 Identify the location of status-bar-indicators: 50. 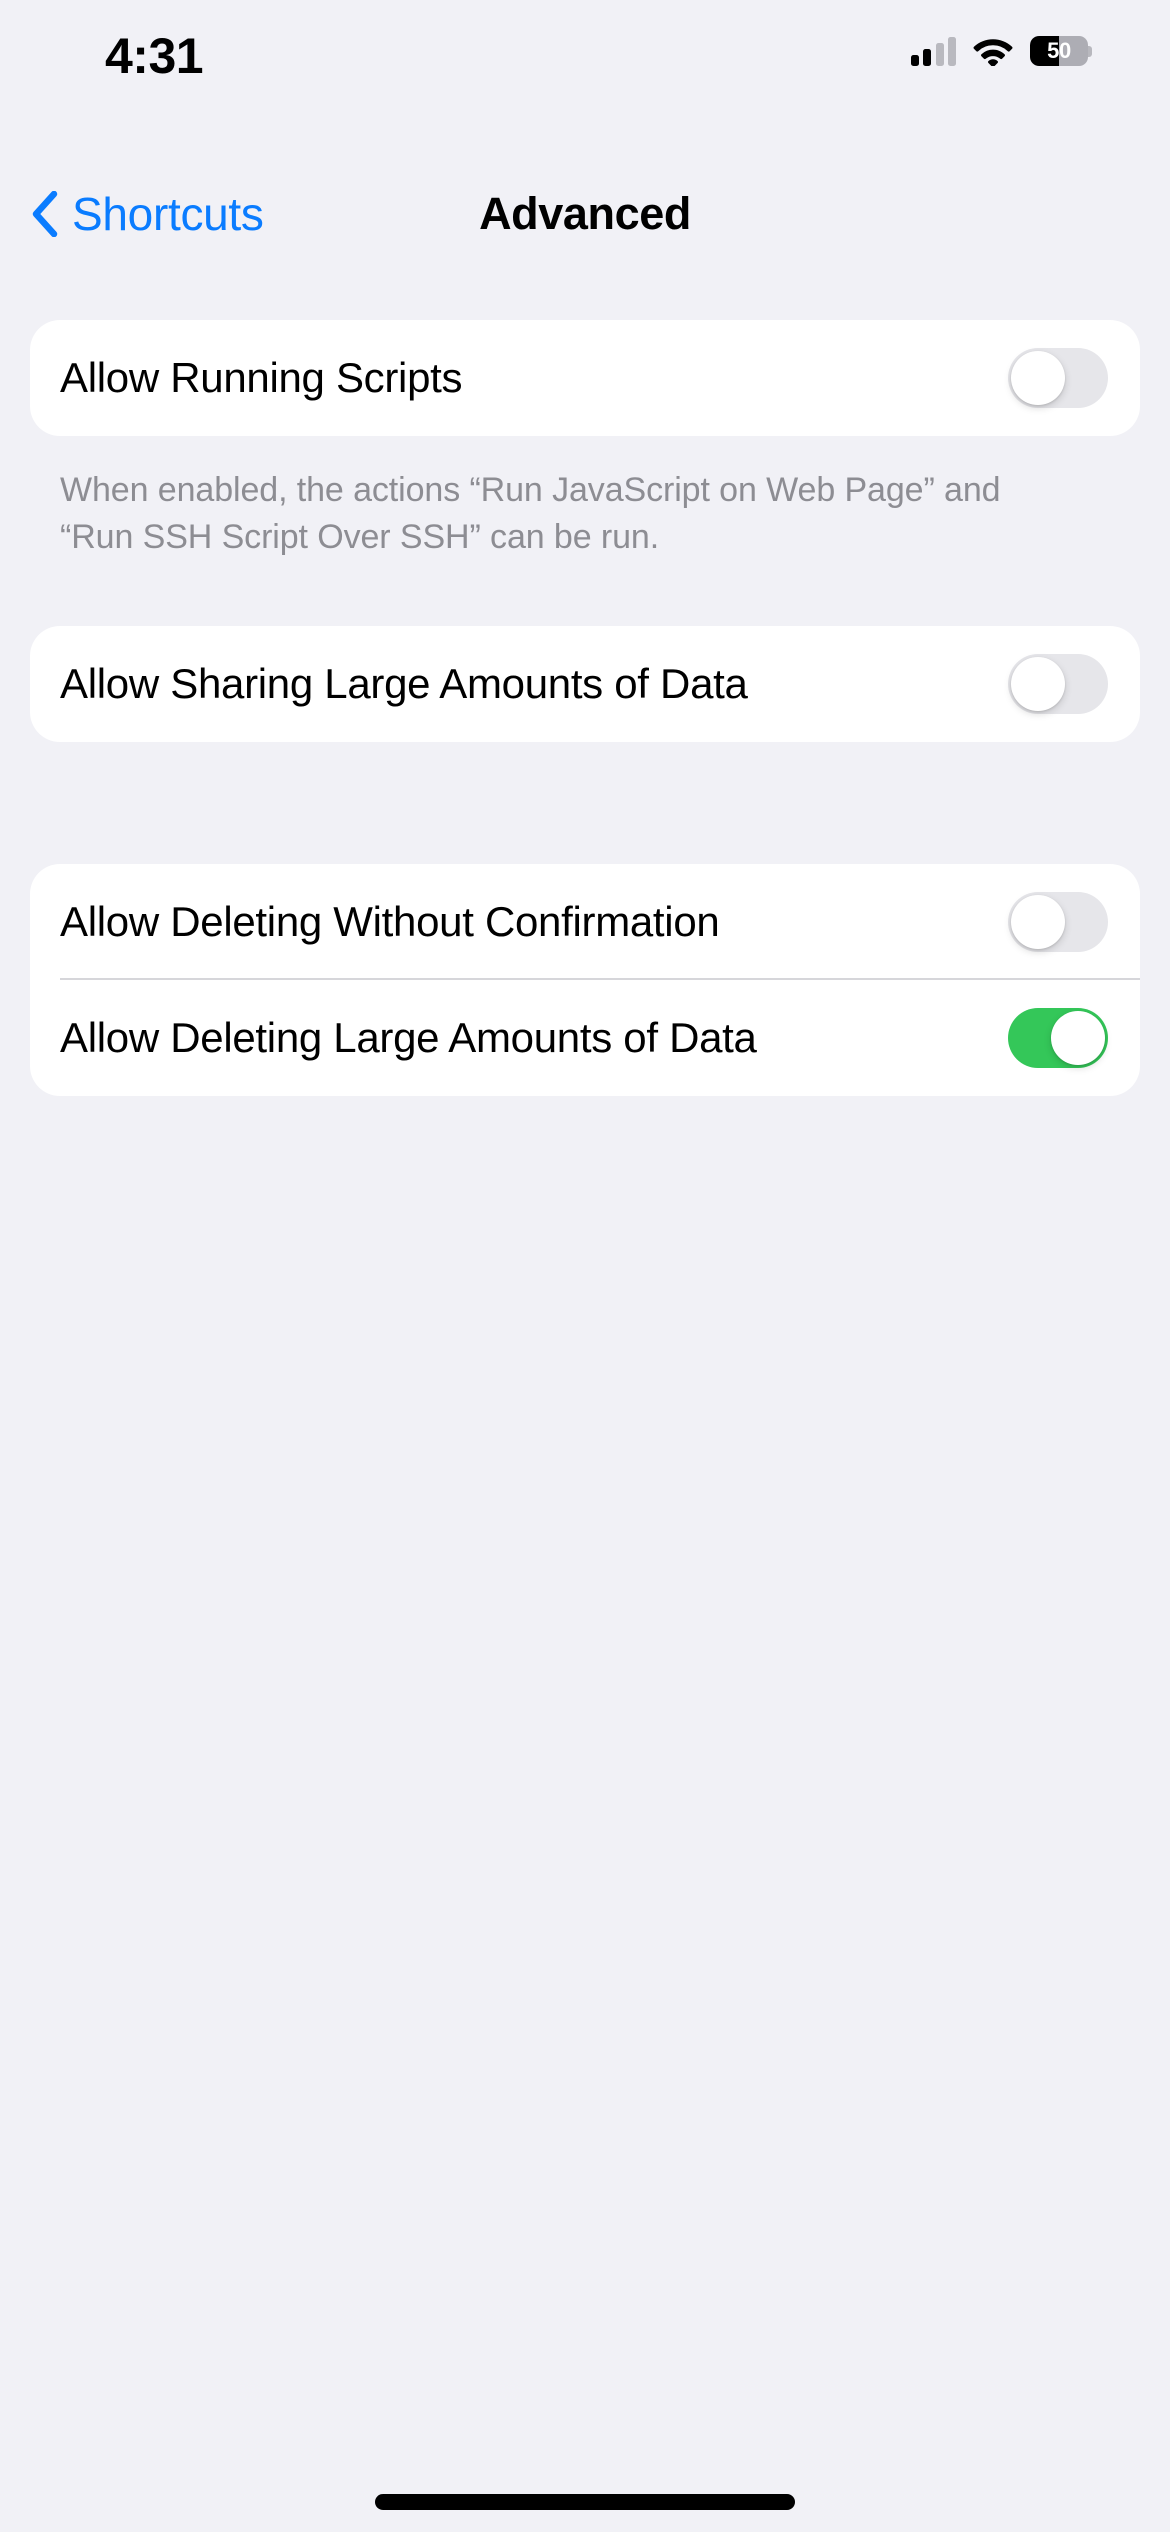
(1001, 51).